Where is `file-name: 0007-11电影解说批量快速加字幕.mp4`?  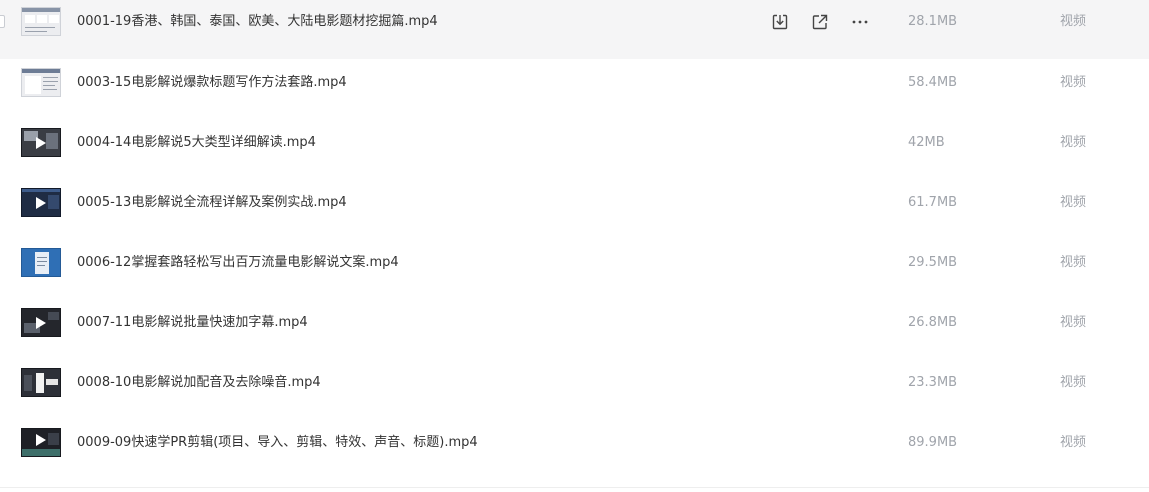 file-name: 0007-11电影解说批量快速加字幕.mp4 is located at coordinates (192, 323).